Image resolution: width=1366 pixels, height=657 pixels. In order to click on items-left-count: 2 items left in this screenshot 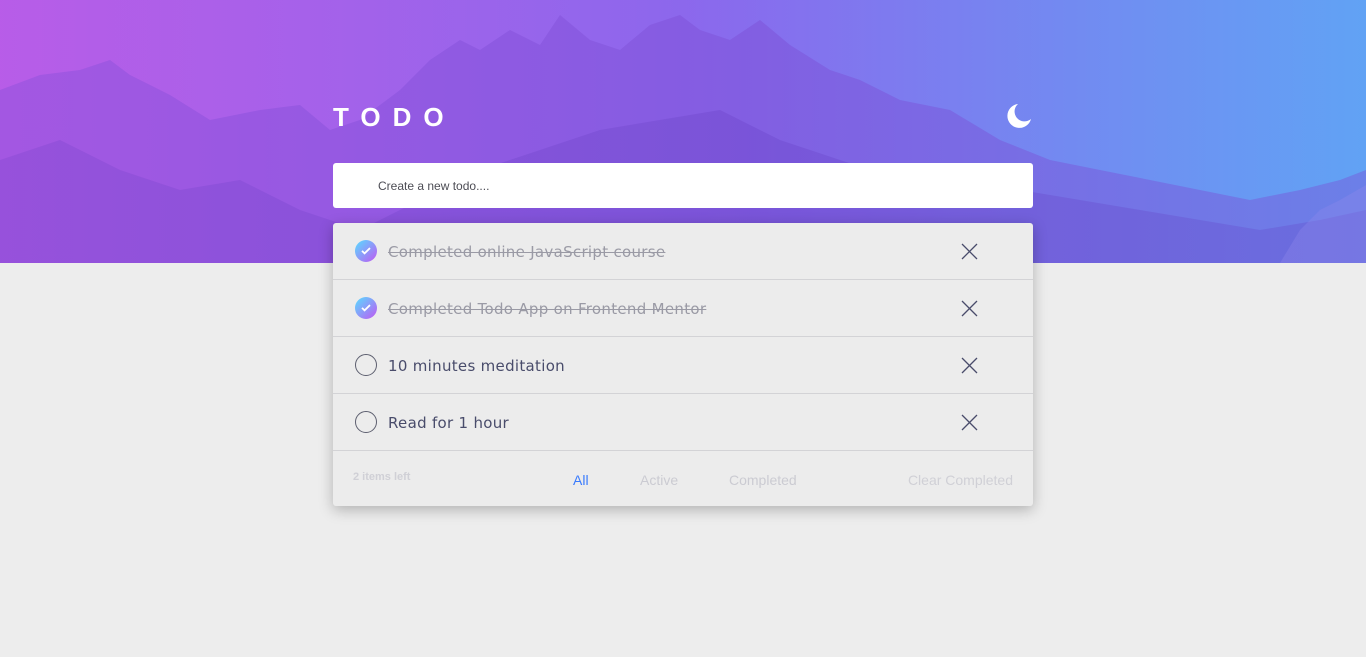, I will do `click(382, 477)`.